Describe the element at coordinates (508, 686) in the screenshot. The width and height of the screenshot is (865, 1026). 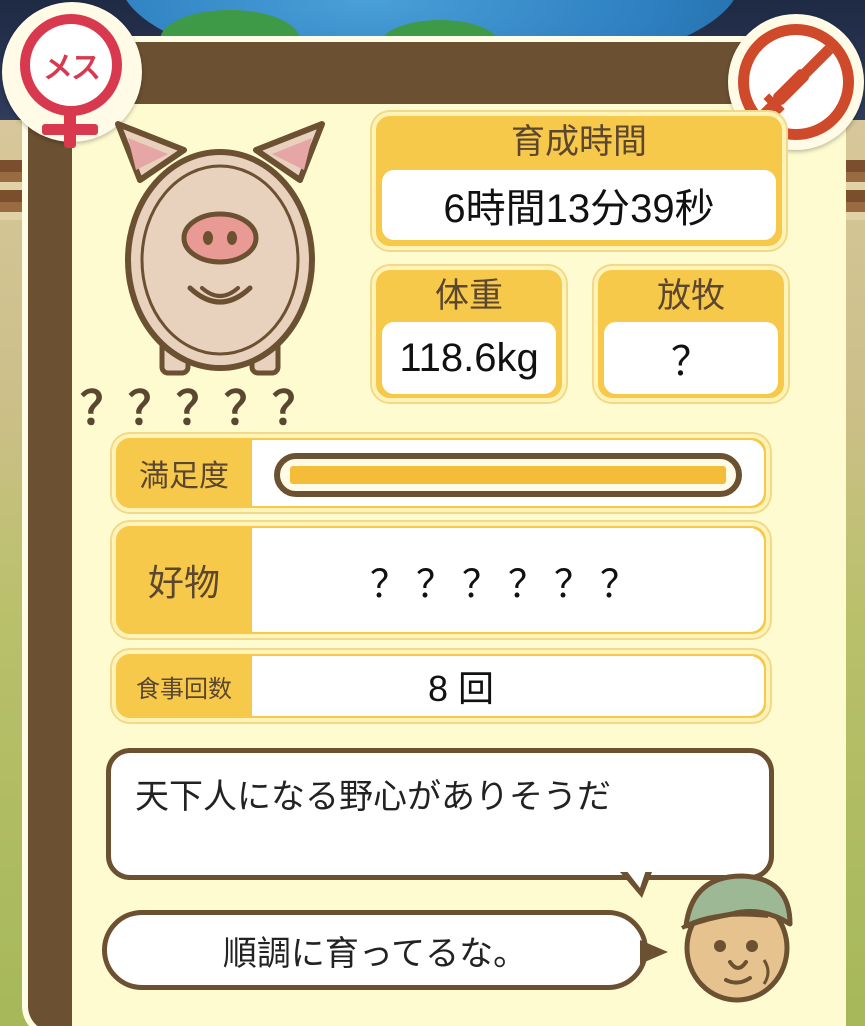
I see `meal-count-value: 8 回` at that location.